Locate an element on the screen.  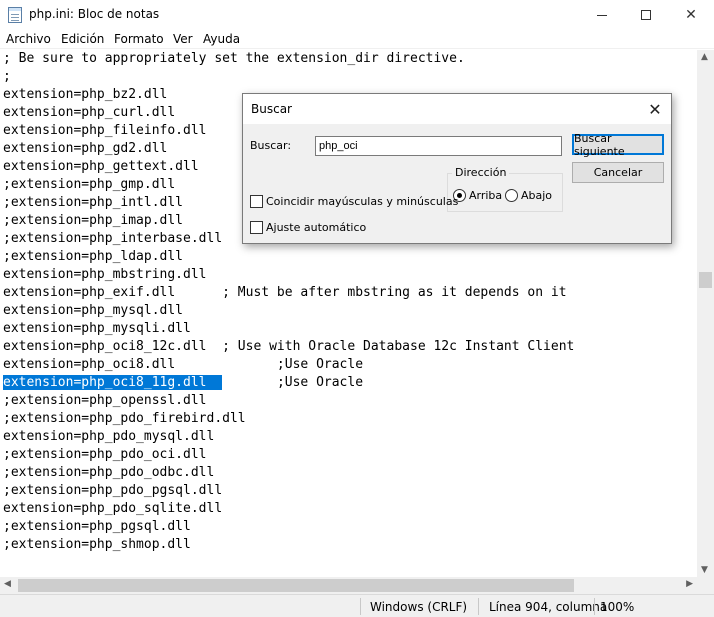
maximize-button is located at coordinates (646, 15).